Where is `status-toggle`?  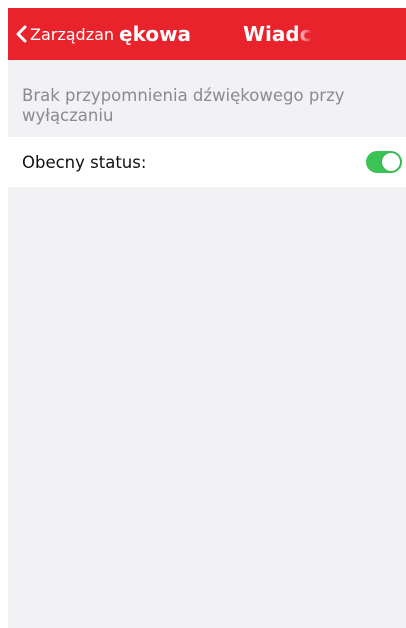 status-toggle is located at coordinates (384, 162).